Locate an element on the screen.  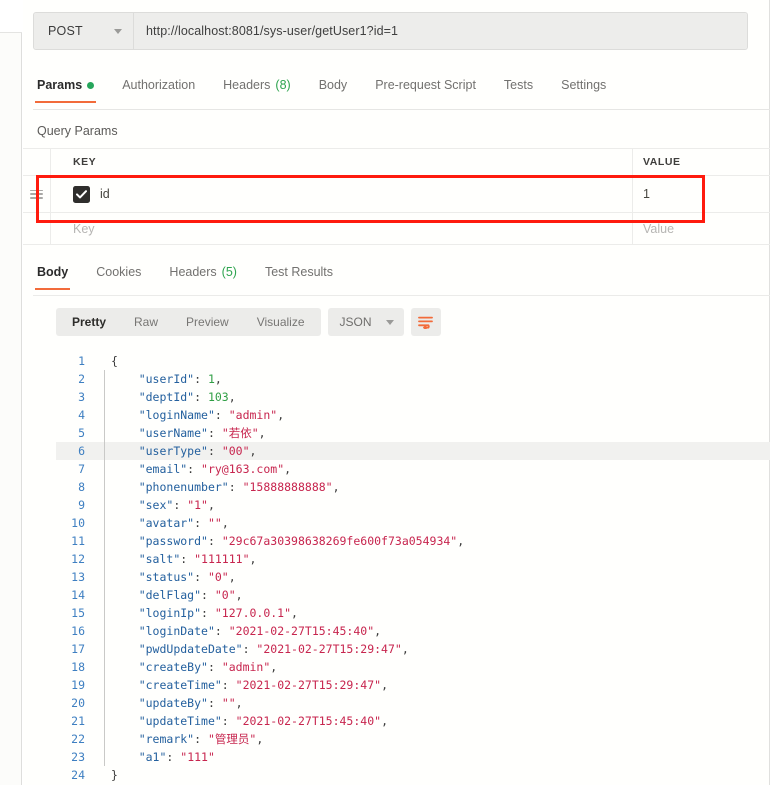
code-line-text: "phonenumber": "15888888888", is located at coordinates (239, 487).